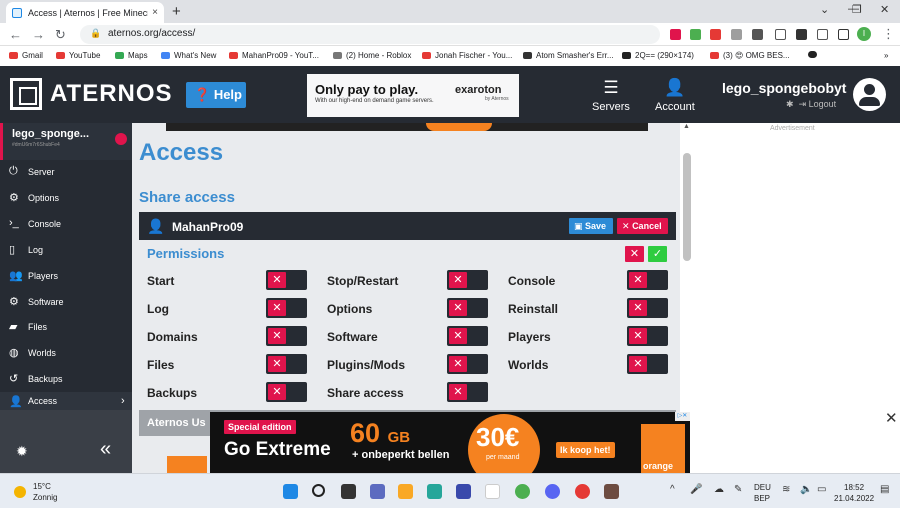  I want to click on puzzle-icon, so click(801, 34).